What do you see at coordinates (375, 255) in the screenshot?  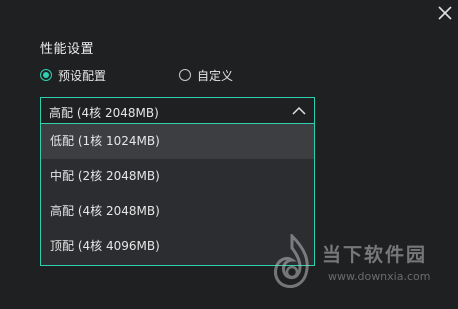 I see `watermark-title: 当下软件园` at bounding box center [375, 255].